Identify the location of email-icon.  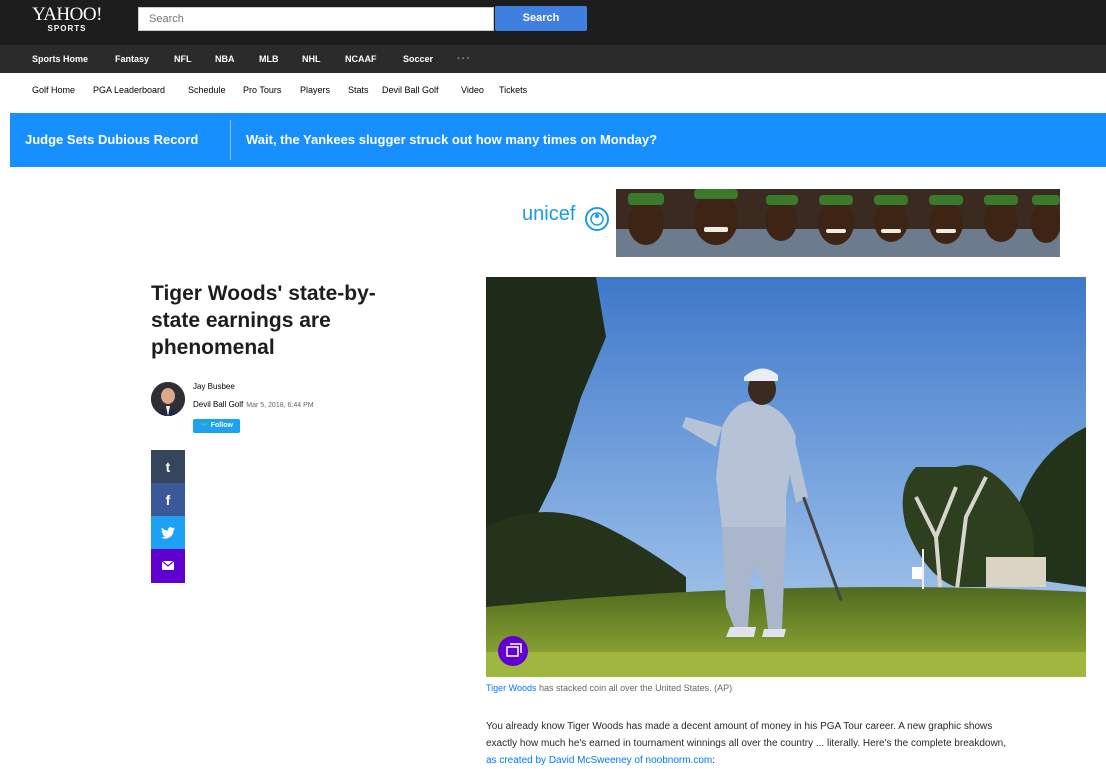
(168, 565).